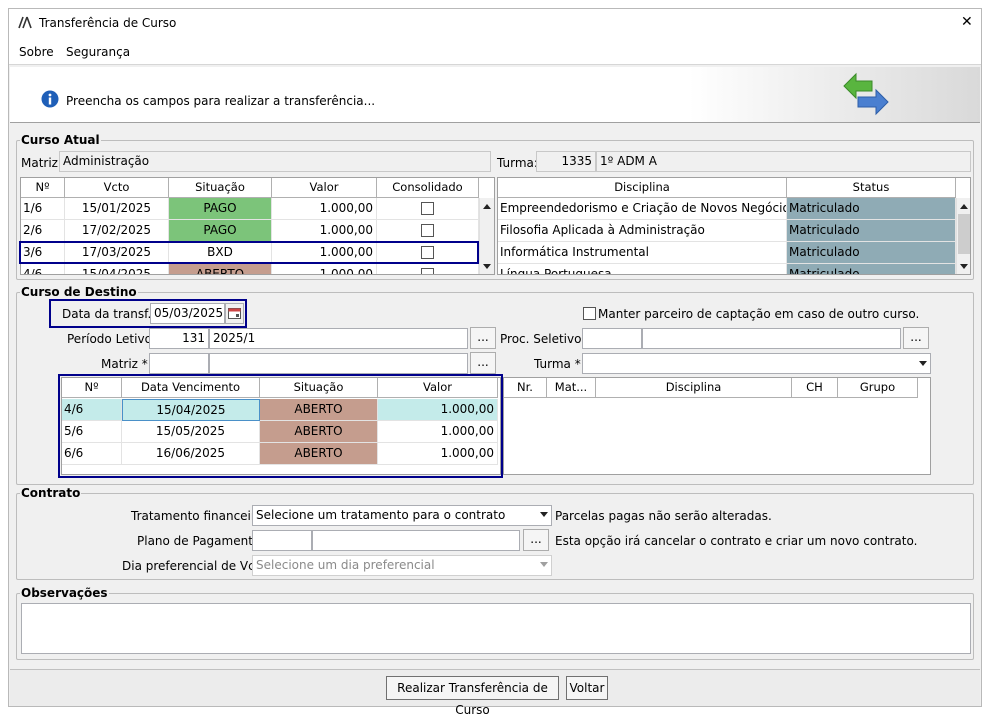  I want to click on menu-item-sobre: Sobre, so click(36, 52).